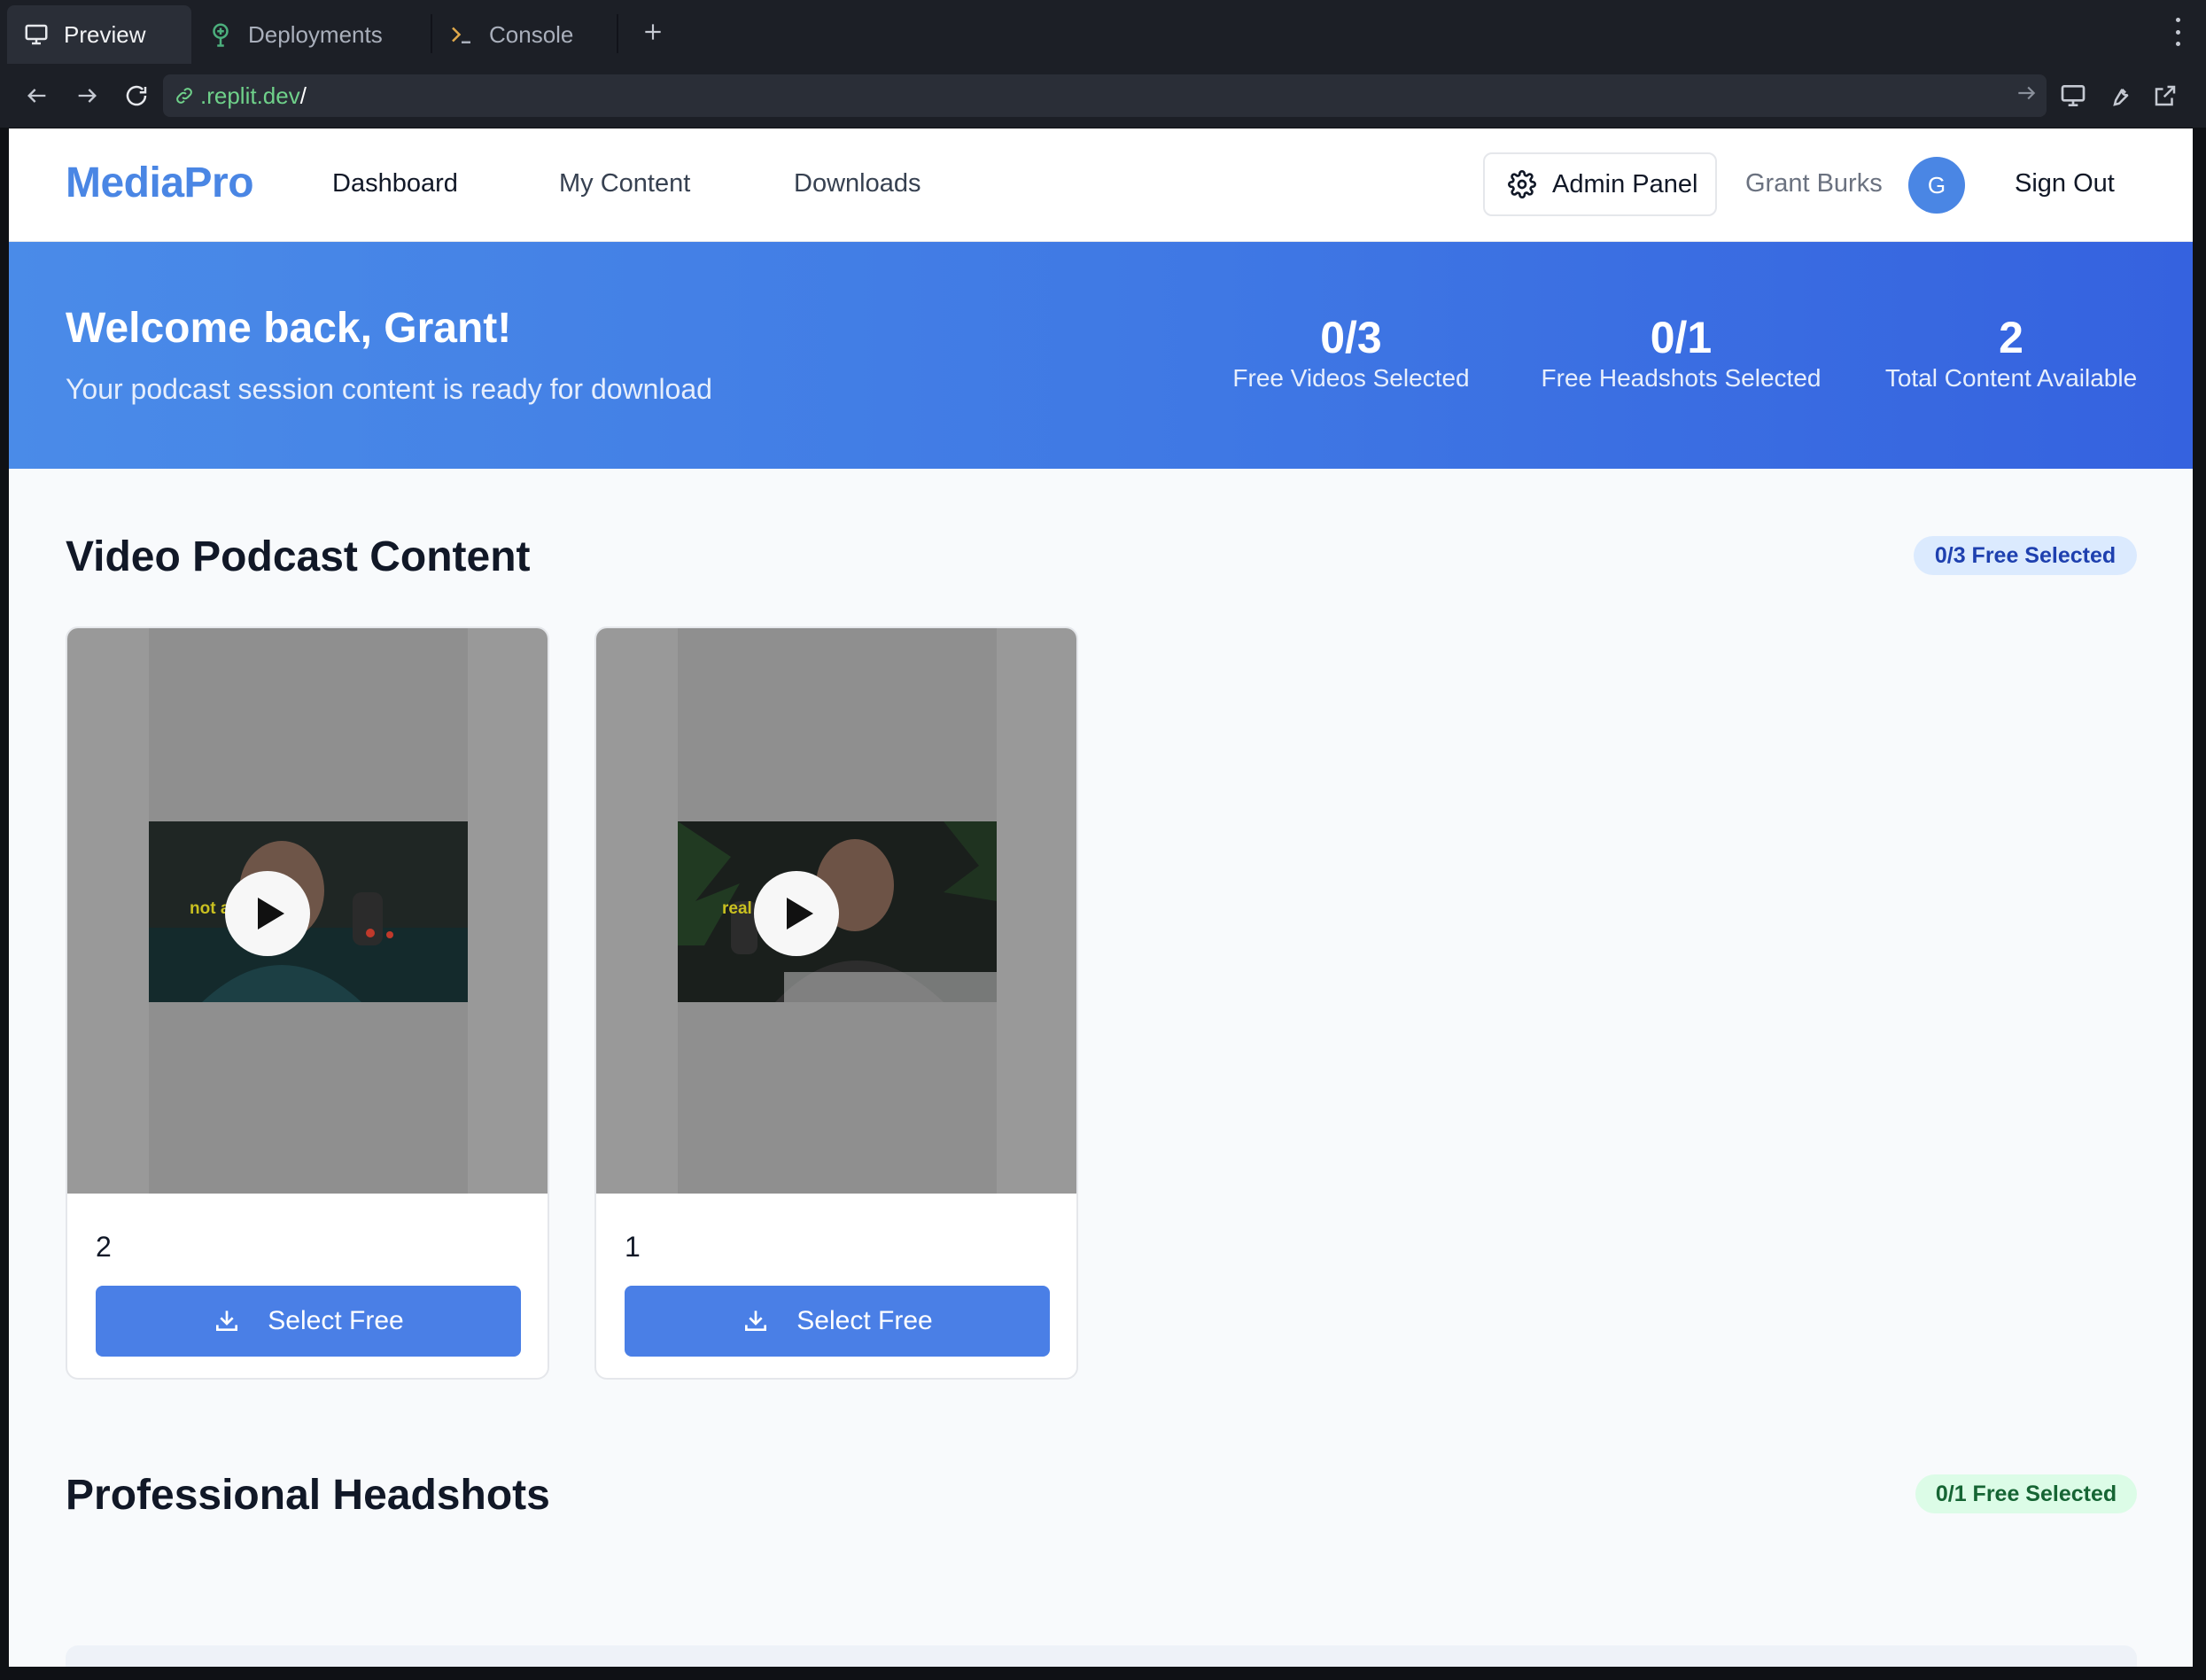 This screenshot has height=1680, width=2206. I want to click on nav-my-content: My Content, so click(624, 183).